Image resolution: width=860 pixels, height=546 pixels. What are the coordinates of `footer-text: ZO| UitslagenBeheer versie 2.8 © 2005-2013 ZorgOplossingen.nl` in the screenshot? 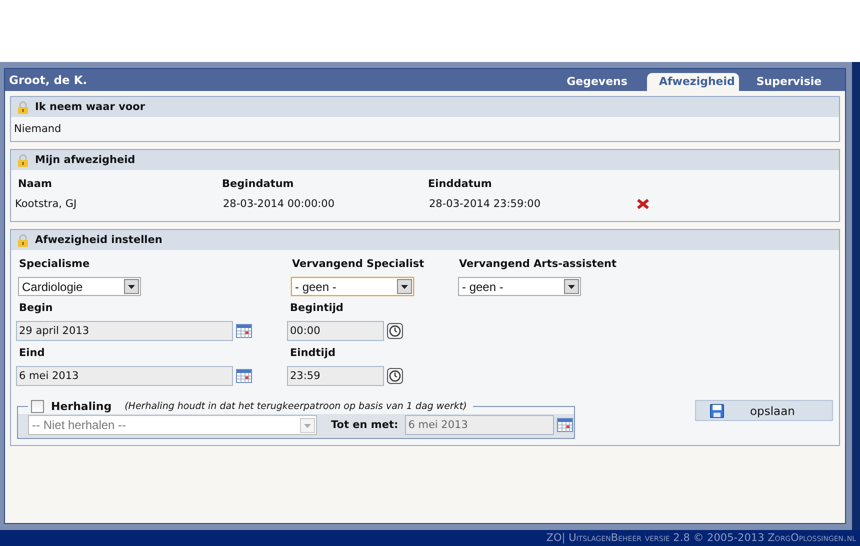 It's located at (701, 538).